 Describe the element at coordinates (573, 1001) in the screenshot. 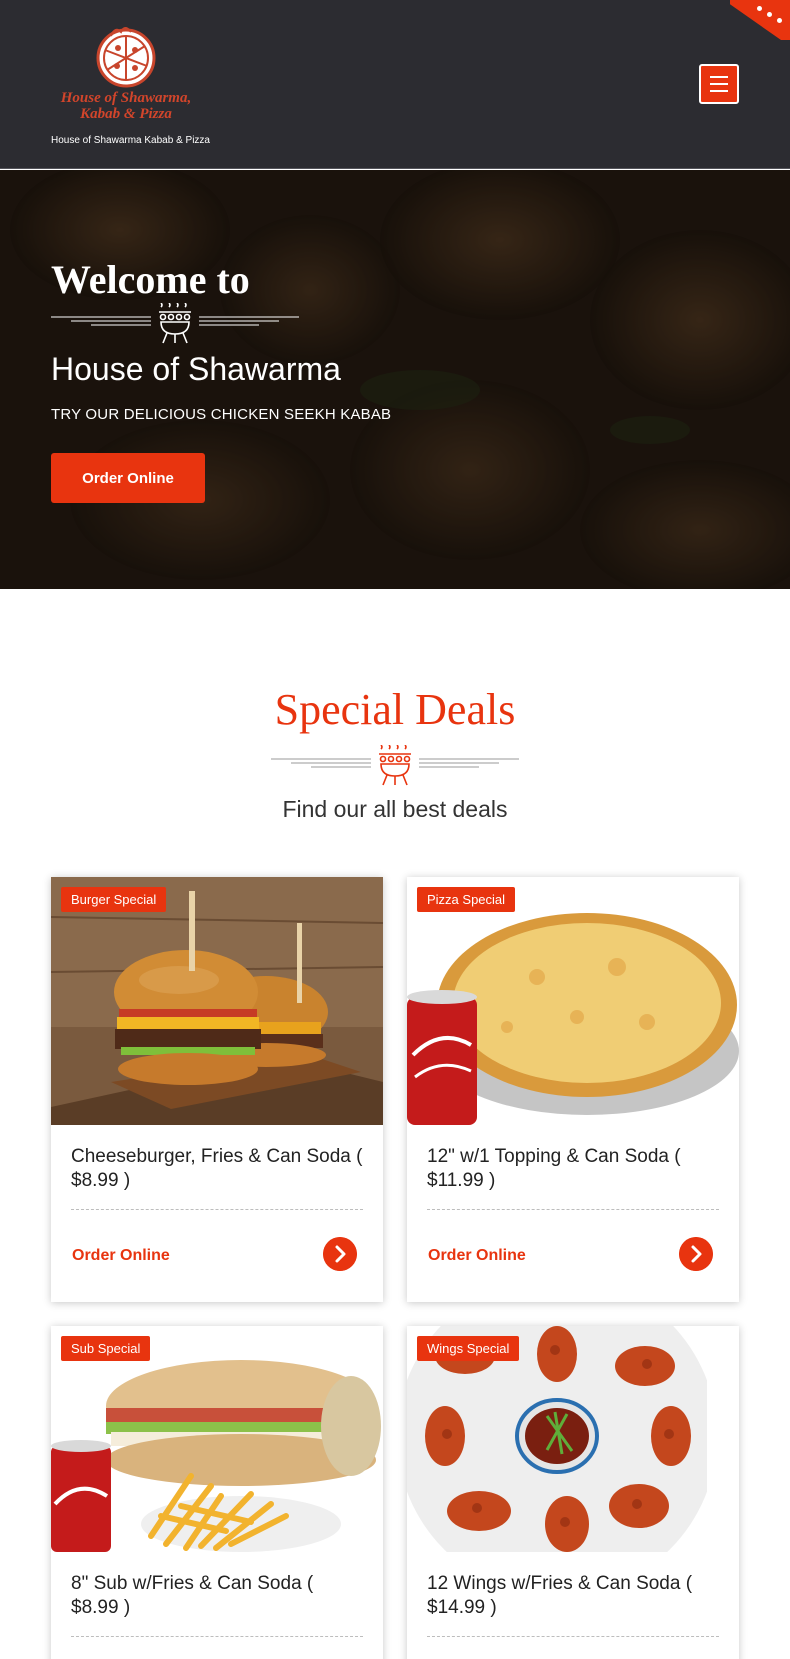

I see `pizza-deal-image` at that location.